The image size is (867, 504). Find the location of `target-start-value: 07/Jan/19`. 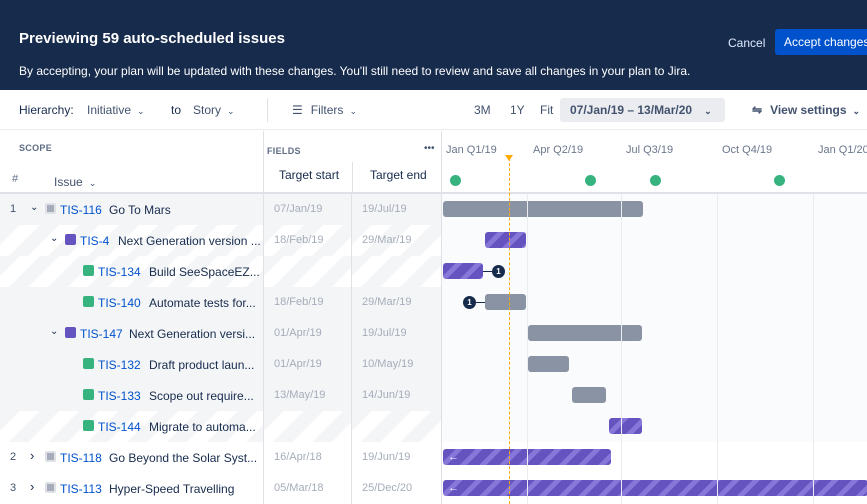

target-start-value: 07/Jan/19 is located at coordinates (298, 209).